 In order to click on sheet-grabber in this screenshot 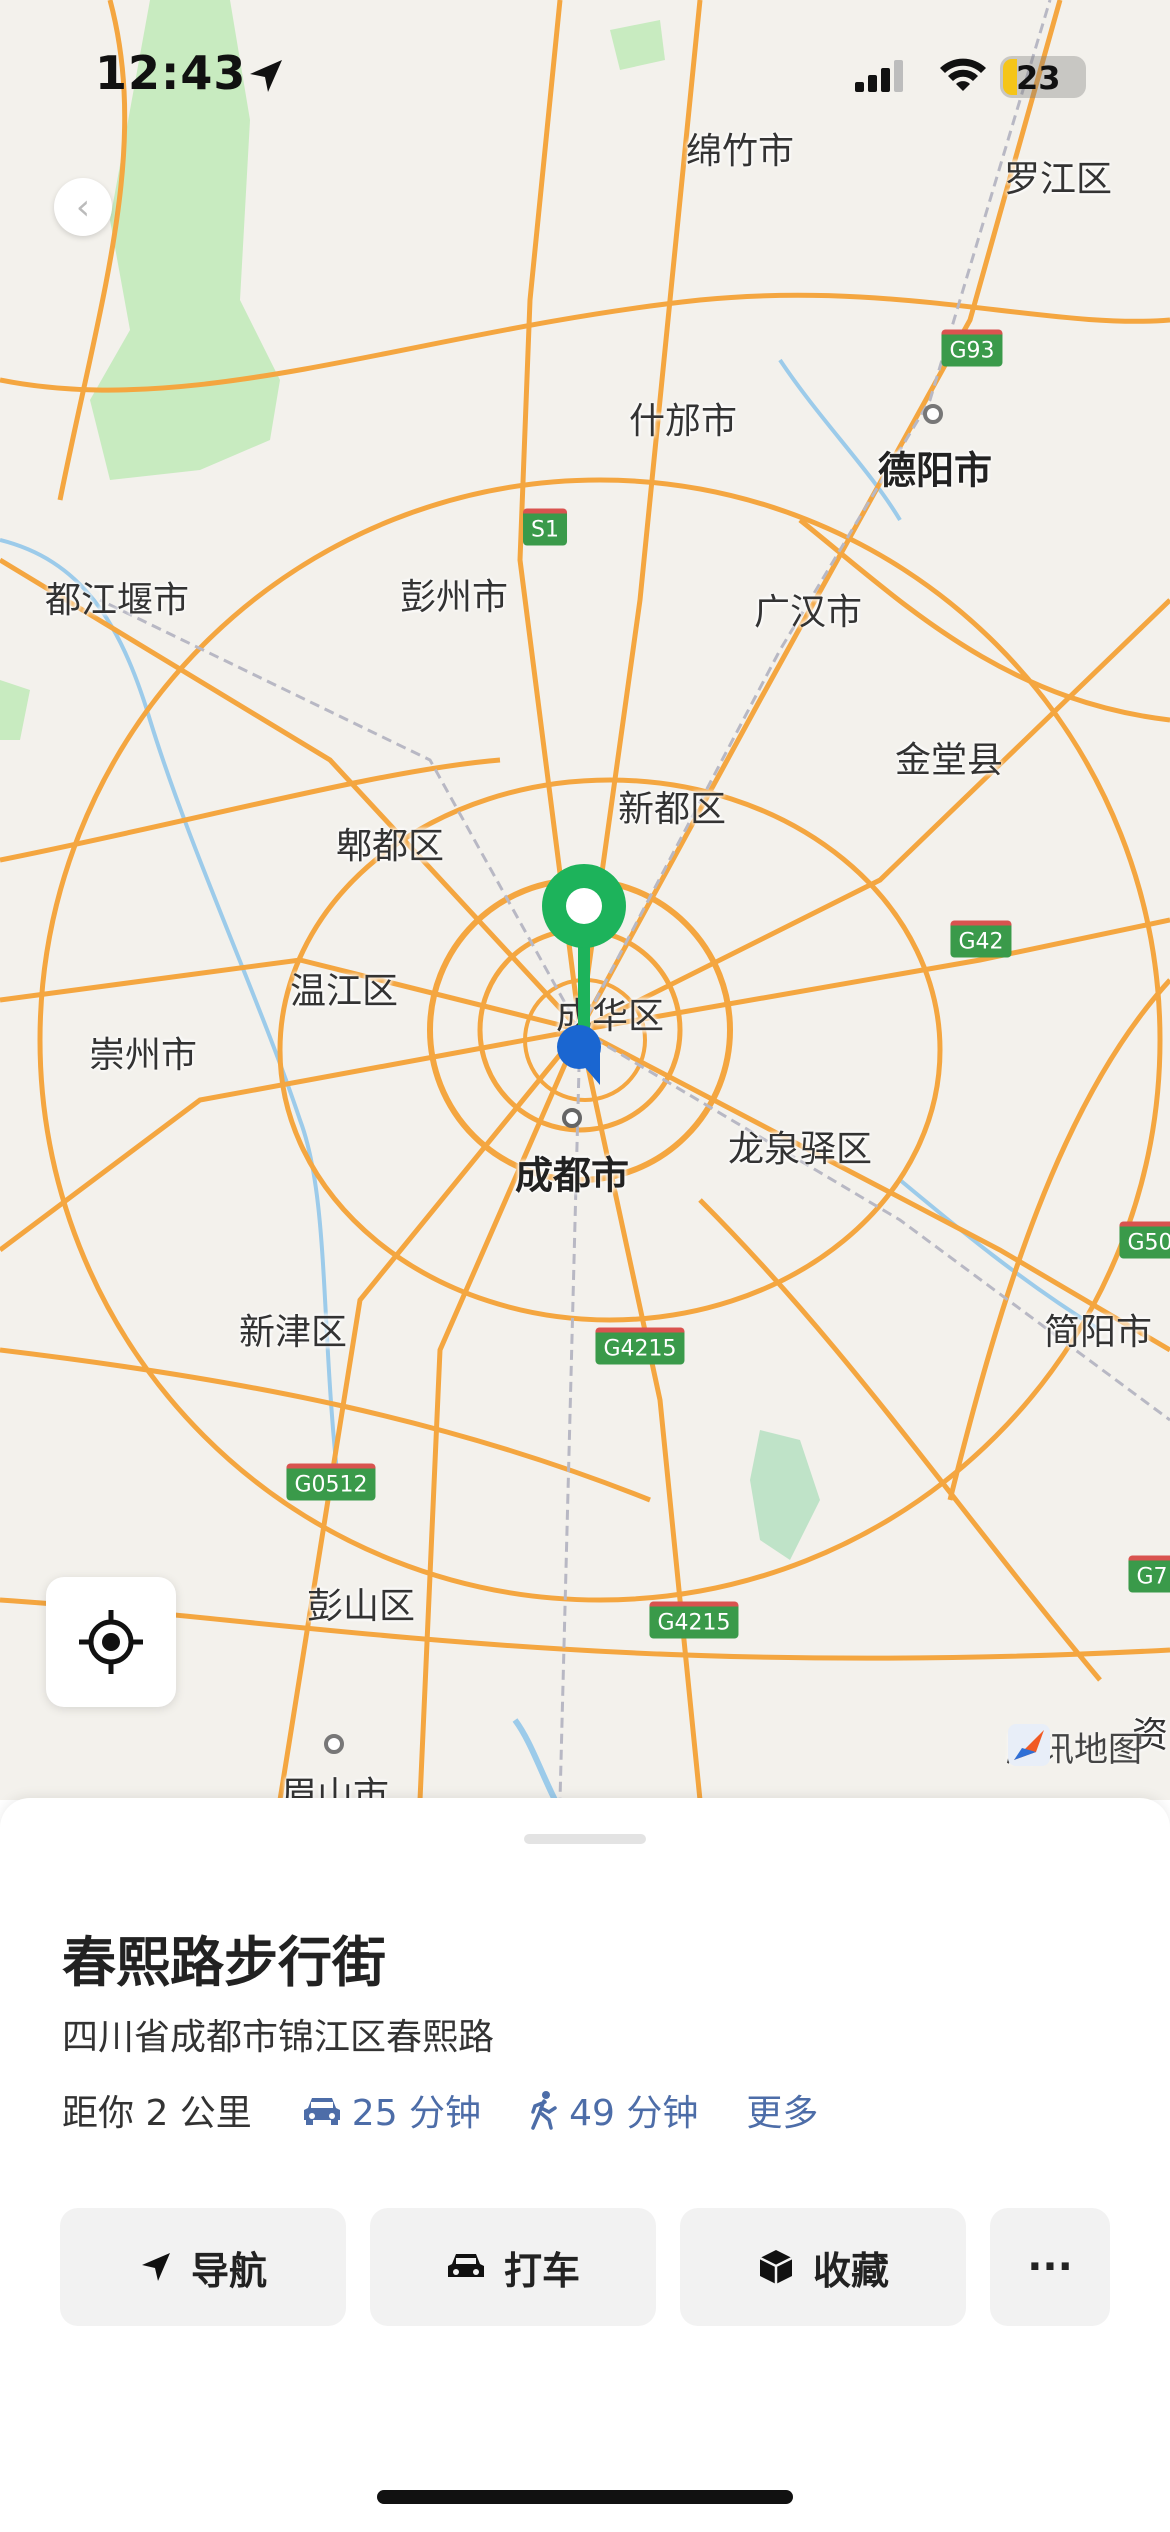, I will do `click(585, 1839)`.